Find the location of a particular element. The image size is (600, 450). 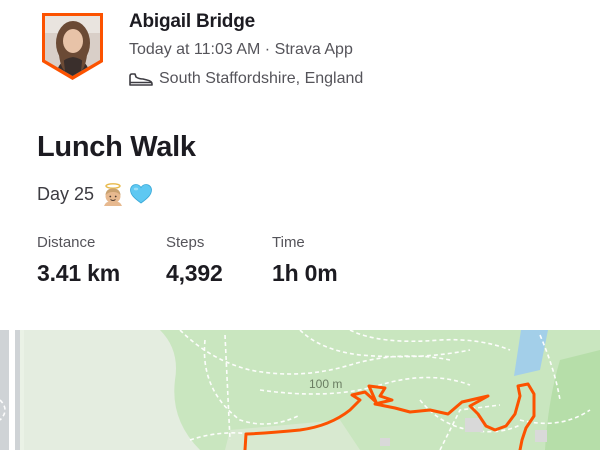

activity-timestamp: Today at 11:03 AM · Strava App is located at coordinates (241, 49).